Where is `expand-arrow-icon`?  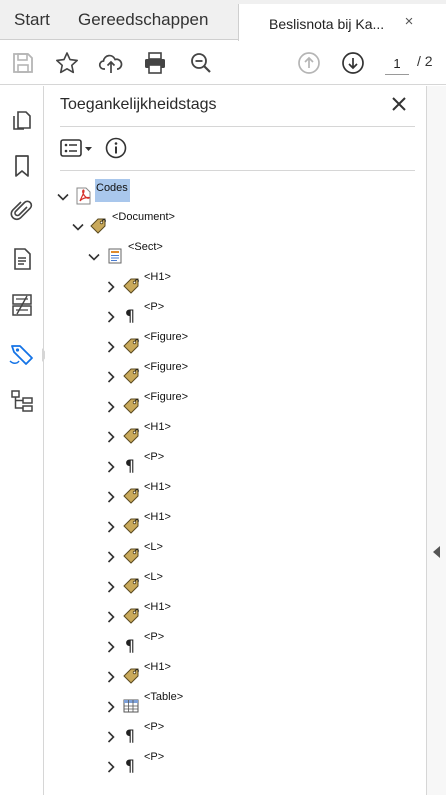 expand-arrow-icon is located at coordinates (436, 552).